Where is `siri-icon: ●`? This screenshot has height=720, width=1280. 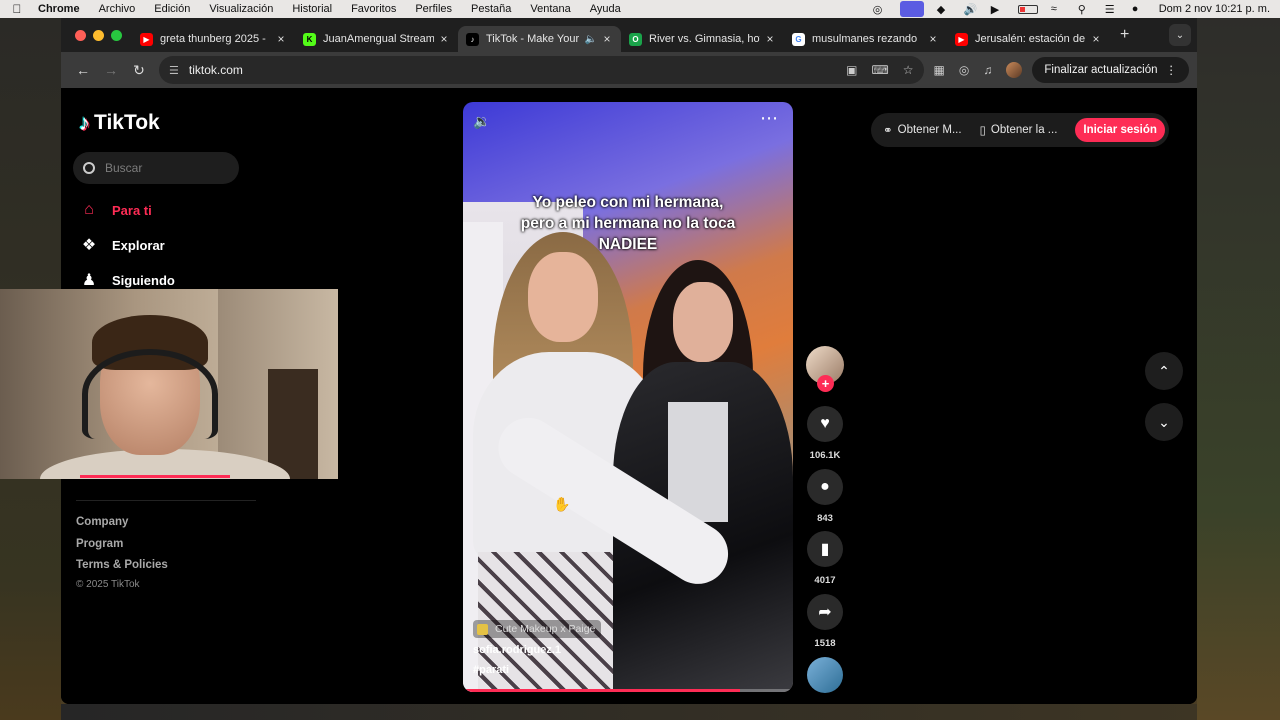
siri-icon: ● is located at coordinates (1139, 9).